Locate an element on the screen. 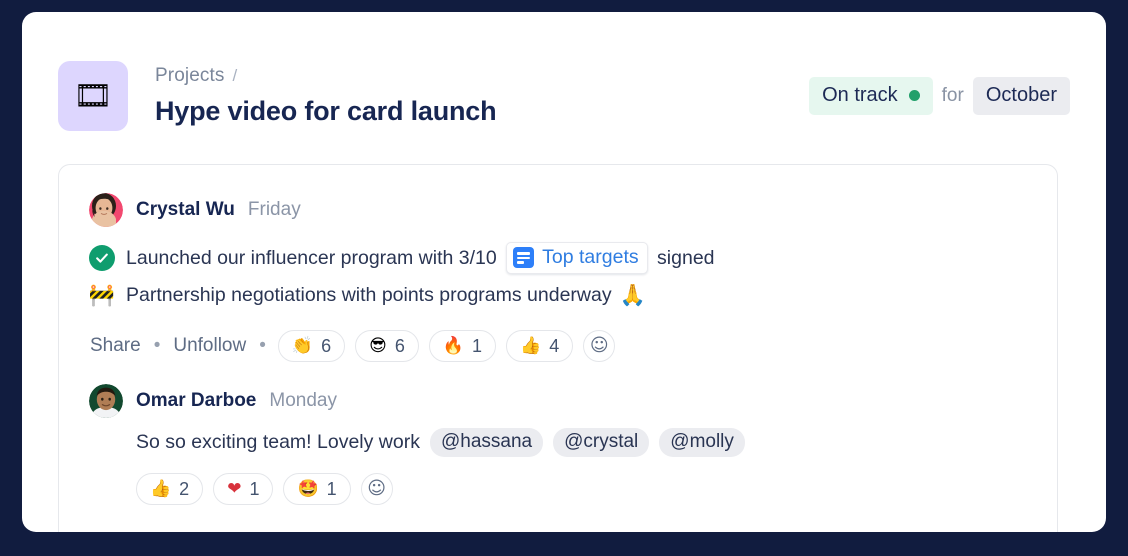 This screenshot has width=1128, height=556. period-badge: October is located at coordinates (1021, 96).